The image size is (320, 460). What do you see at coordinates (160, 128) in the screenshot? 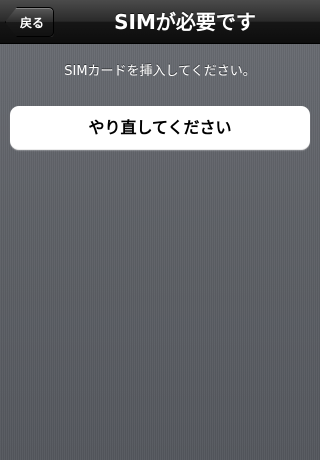
I see `retry-button: やり直してください` at bounding box center [160, 128].